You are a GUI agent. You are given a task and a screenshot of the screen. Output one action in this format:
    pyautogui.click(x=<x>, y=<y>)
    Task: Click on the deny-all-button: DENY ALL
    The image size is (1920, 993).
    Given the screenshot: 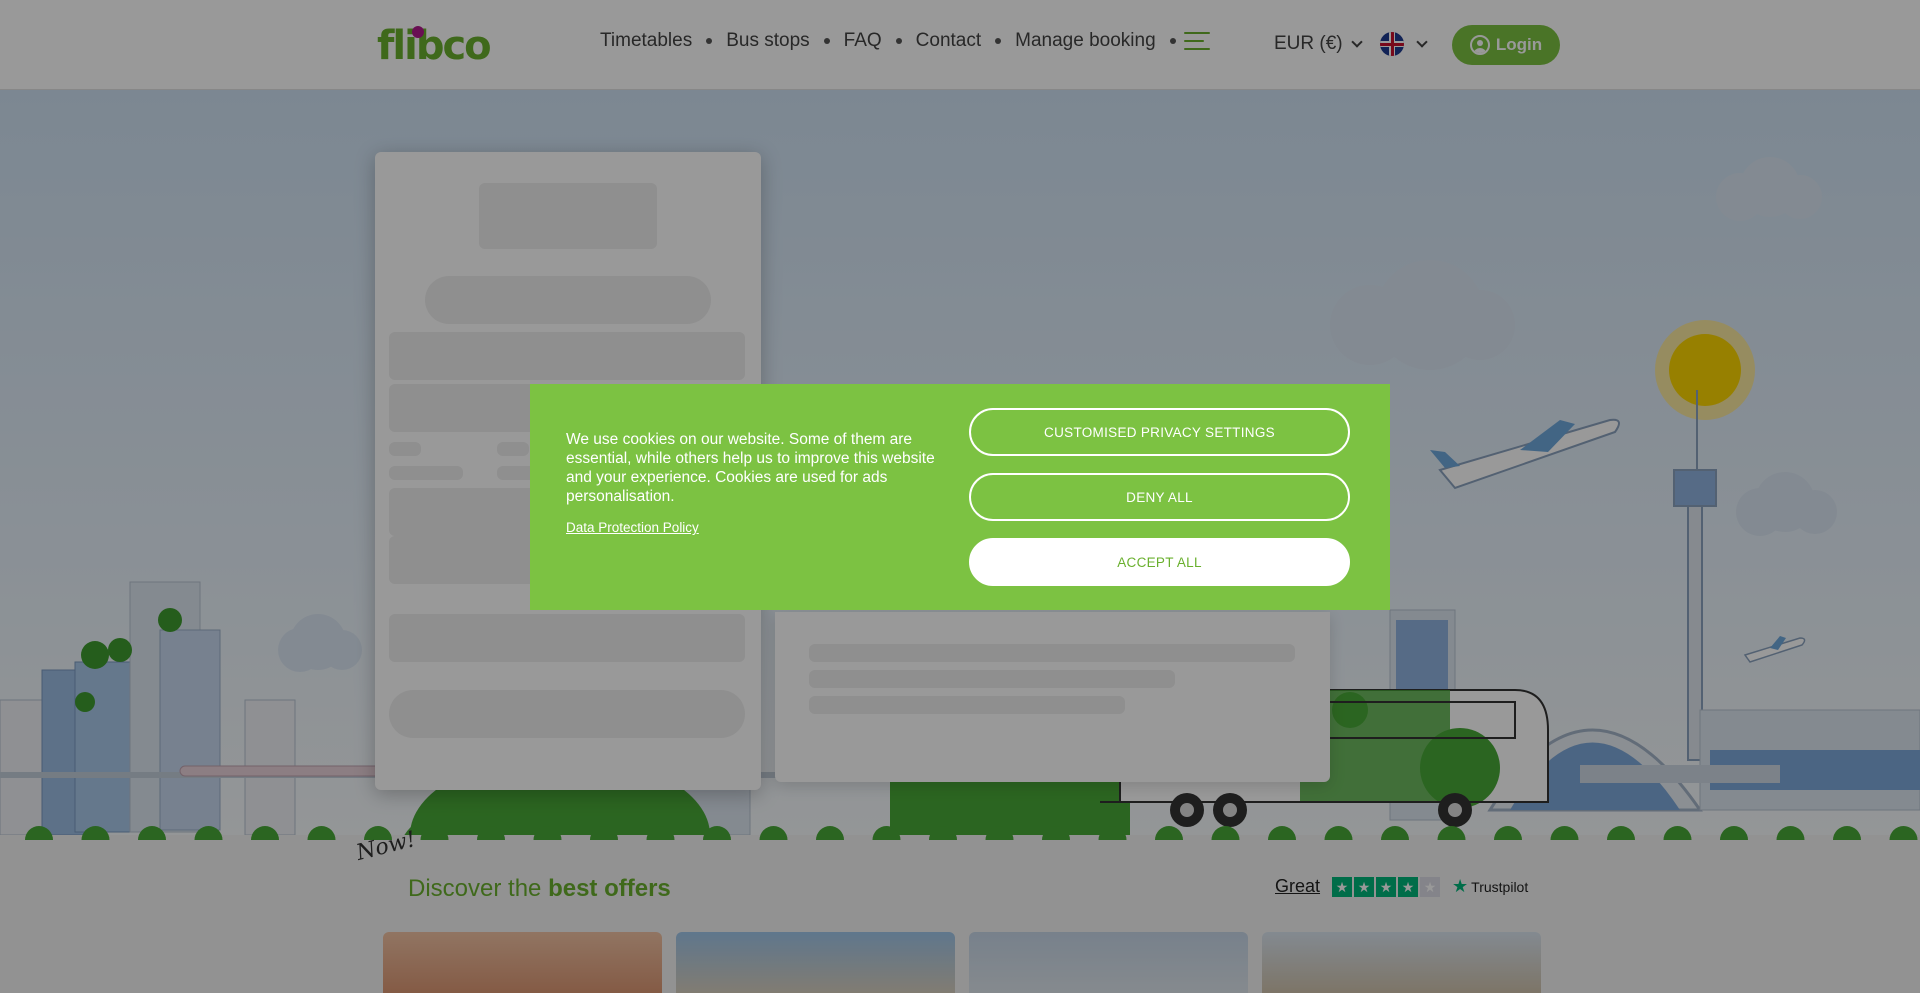 What is the action you would take?
    pyautogui.click(x=1159, y=497)
    